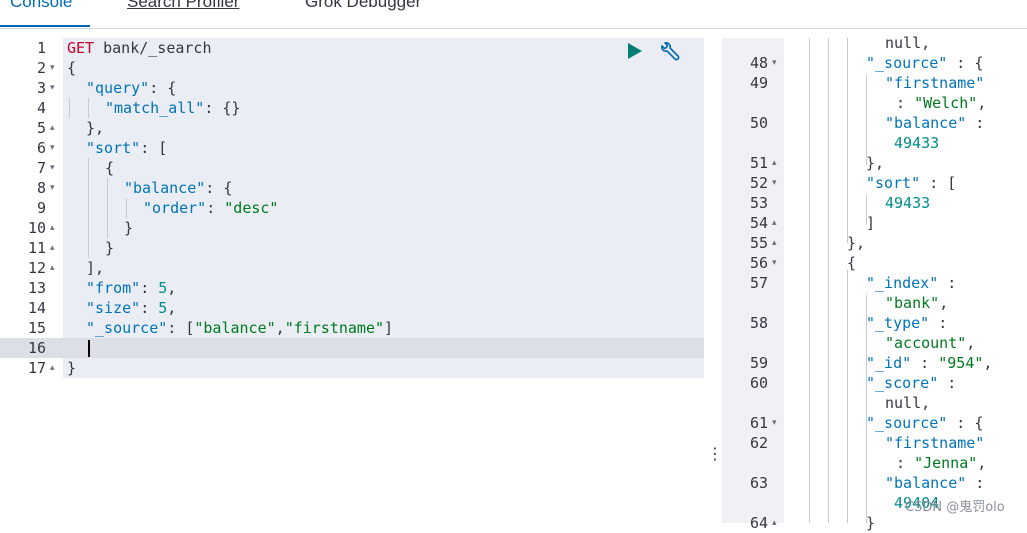  I want to click on code-key: "firstname", so click(935, 83).